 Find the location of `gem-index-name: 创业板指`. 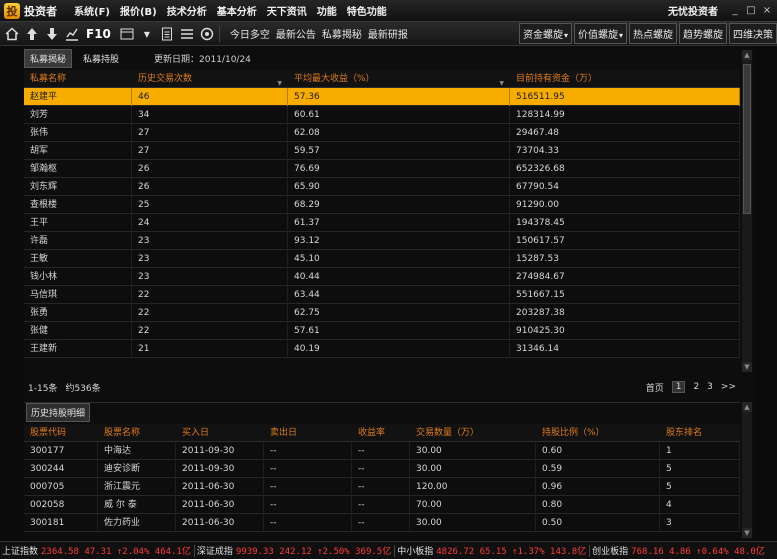

gem-index-name: 创业板指 is located at coordinates (610, 550).